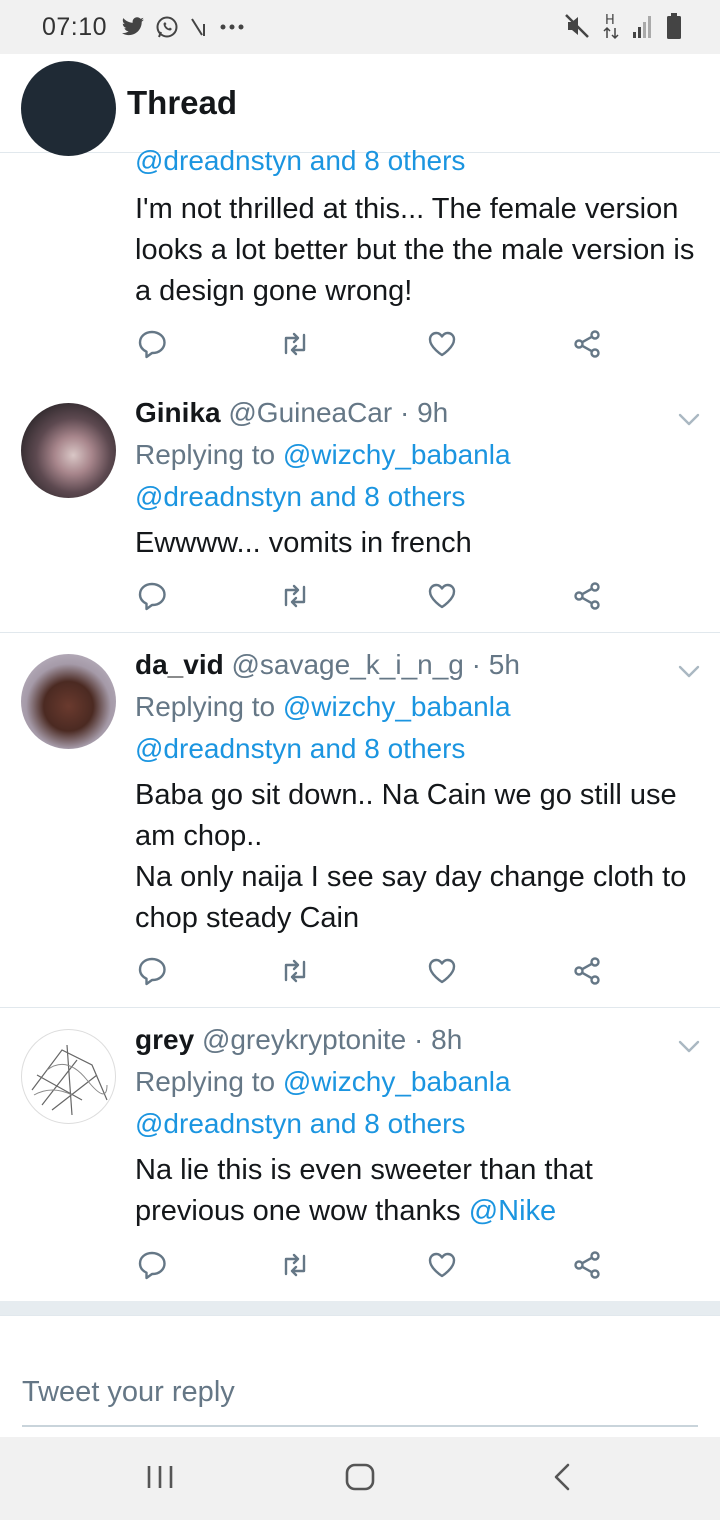 The image size is (720, 1520). What do you see at coordinates (347, 664) in the screenshot?
I see `author-handle: @savage_k_i_n_g` at bounding box center [347, 664].